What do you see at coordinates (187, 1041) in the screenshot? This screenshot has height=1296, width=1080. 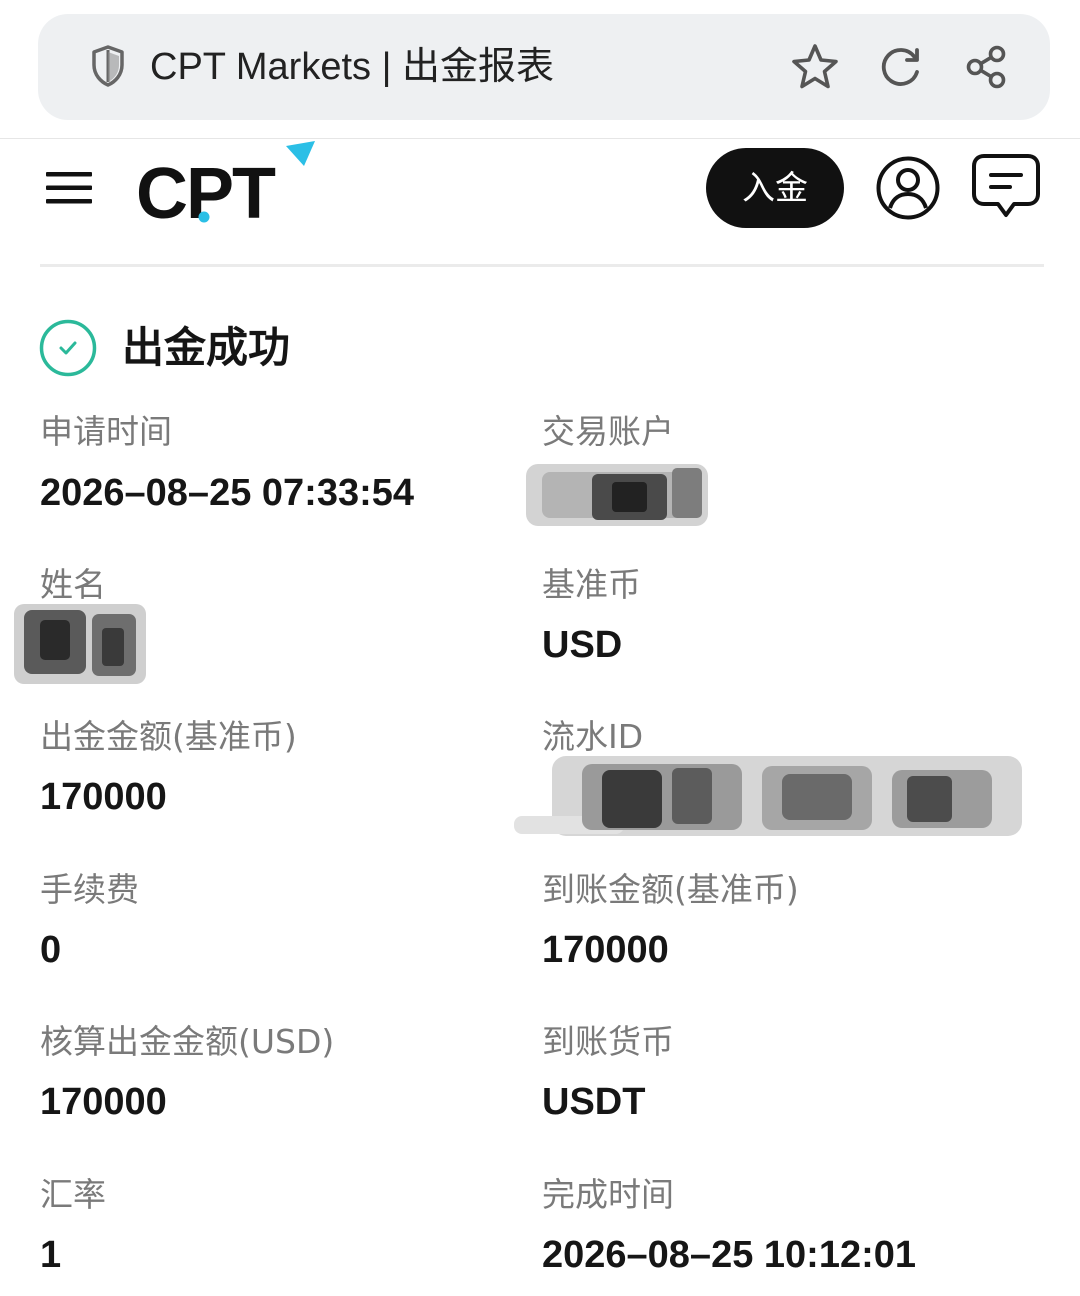 I see `settled-amount-label: 核算出金金额(USD)` at bounding box center [187, 1041].